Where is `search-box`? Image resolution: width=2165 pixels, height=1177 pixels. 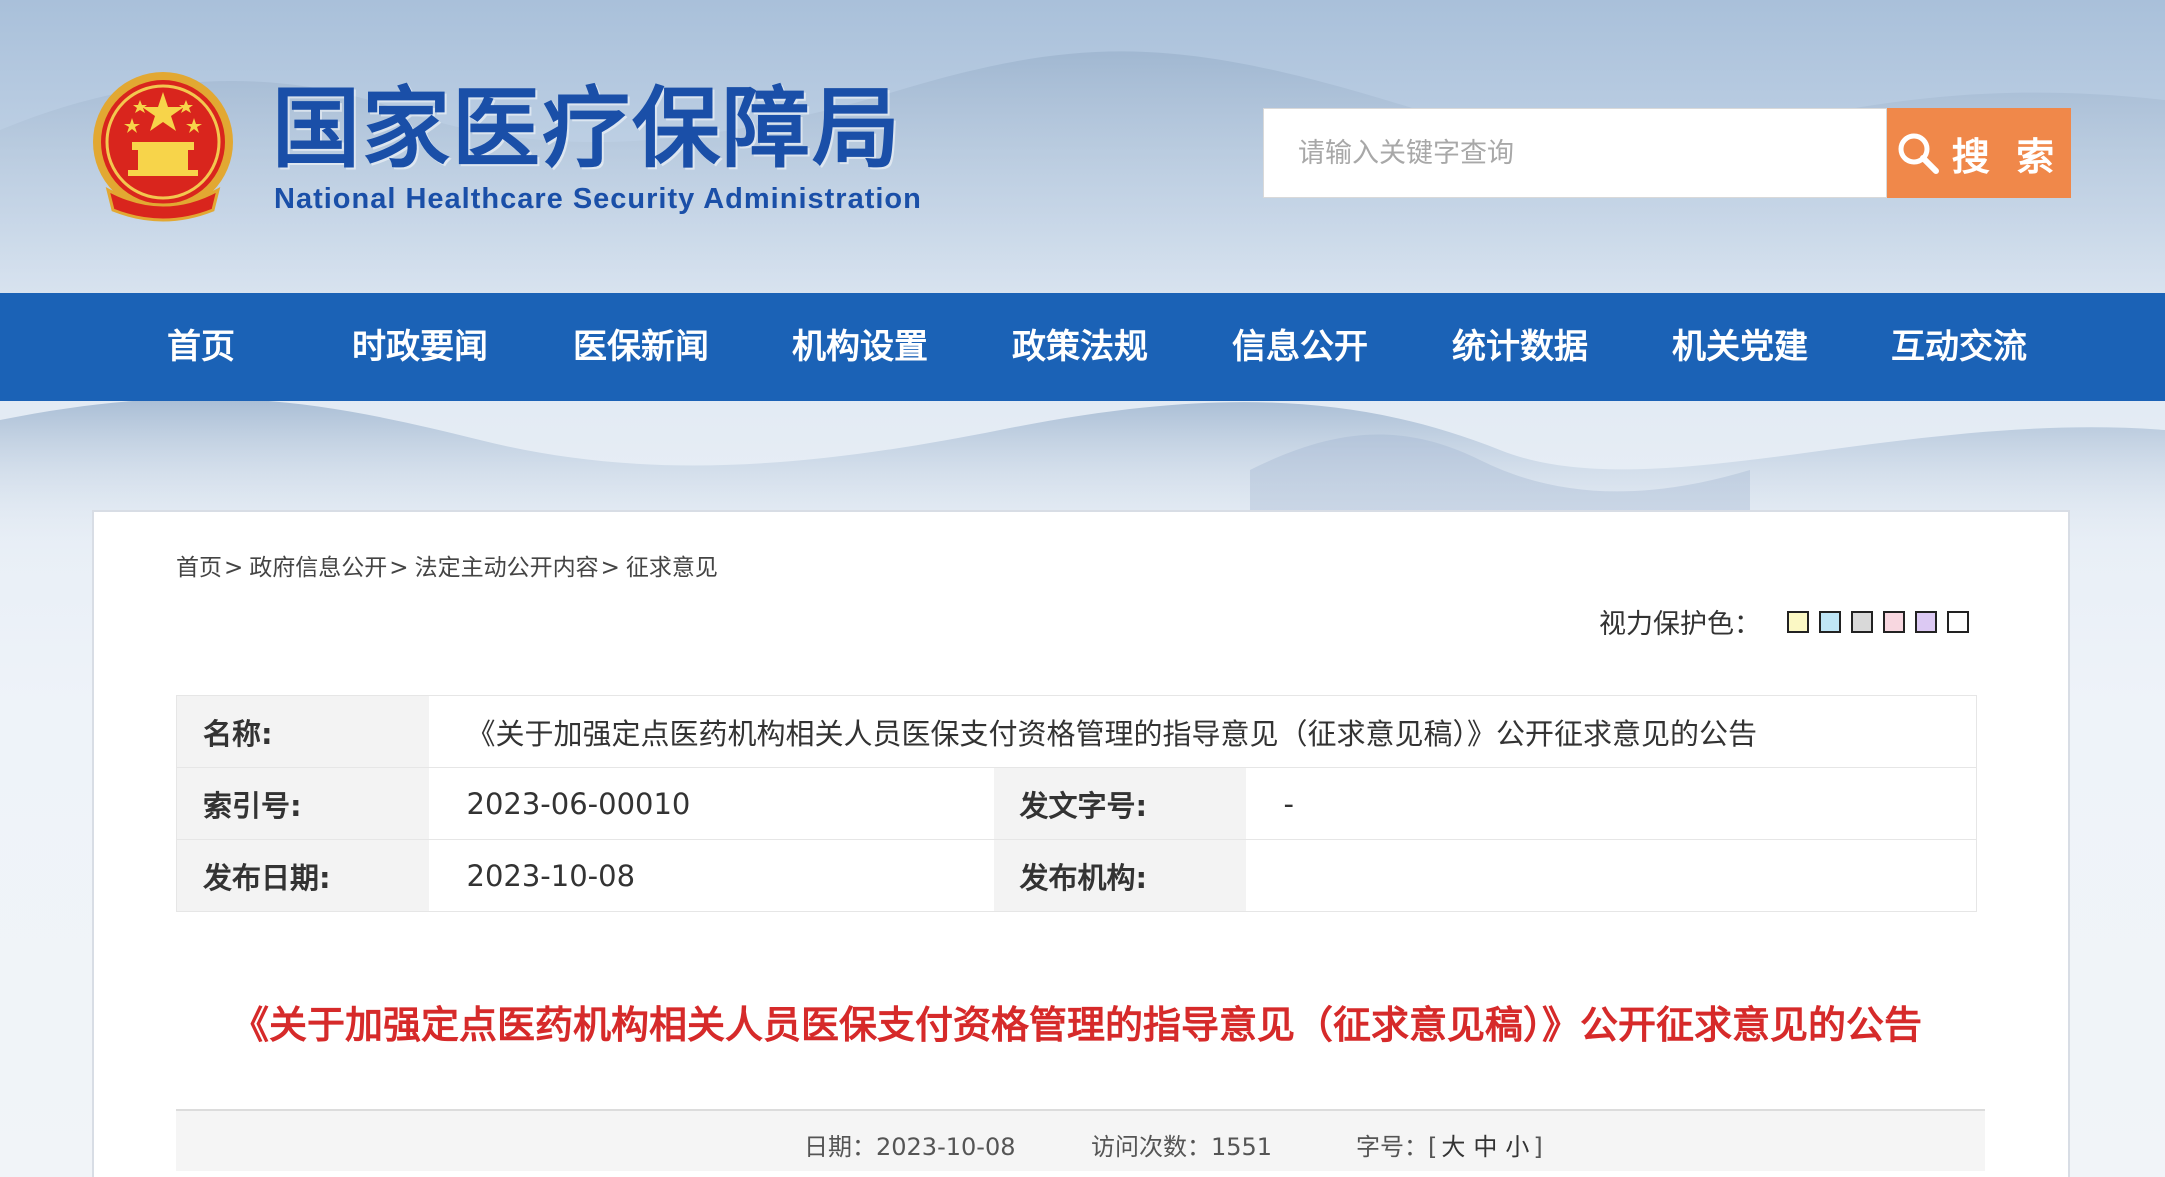
search-box is located at coordinates (1575, 153).